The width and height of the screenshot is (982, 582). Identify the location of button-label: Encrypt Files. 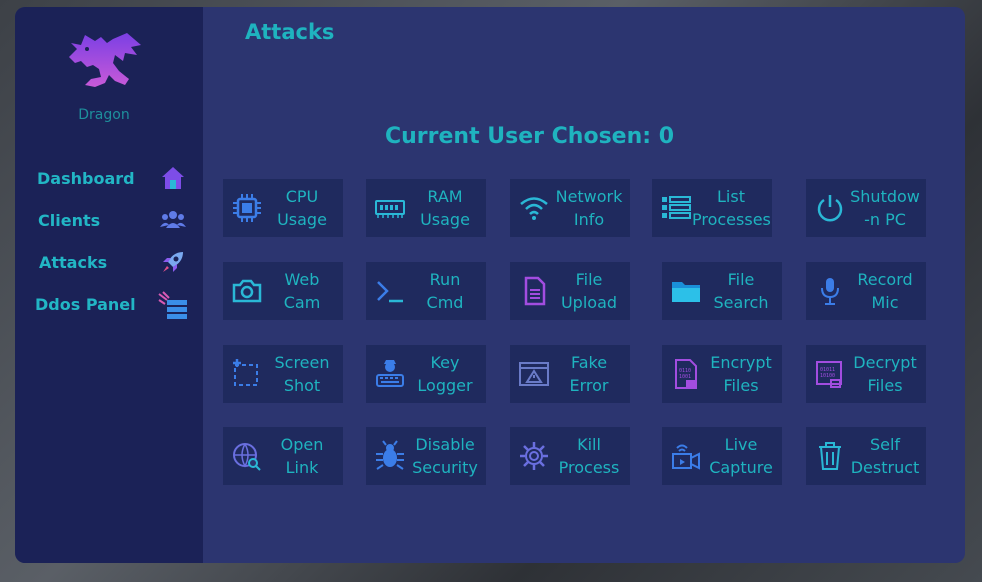
(741, 374).